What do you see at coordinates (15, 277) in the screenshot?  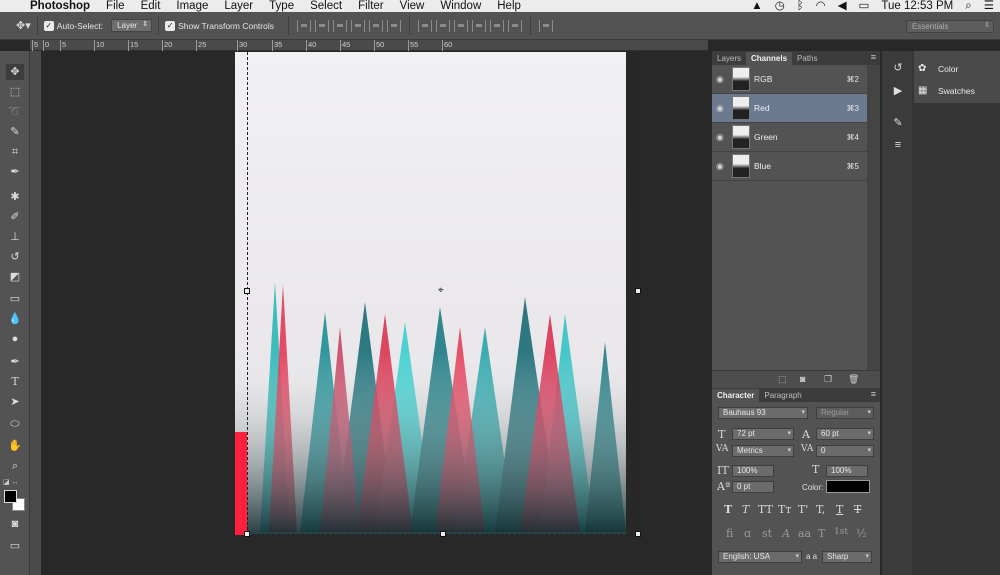 I see `eraser-tool-icon: ◩` at bounding box center [15, 277].